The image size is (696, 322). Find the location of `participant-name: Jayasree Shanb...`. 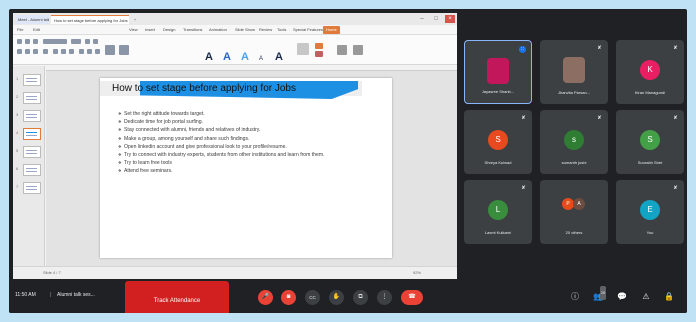

participant-name: Jayasree Shanb... is located at coordinates (498, 91).